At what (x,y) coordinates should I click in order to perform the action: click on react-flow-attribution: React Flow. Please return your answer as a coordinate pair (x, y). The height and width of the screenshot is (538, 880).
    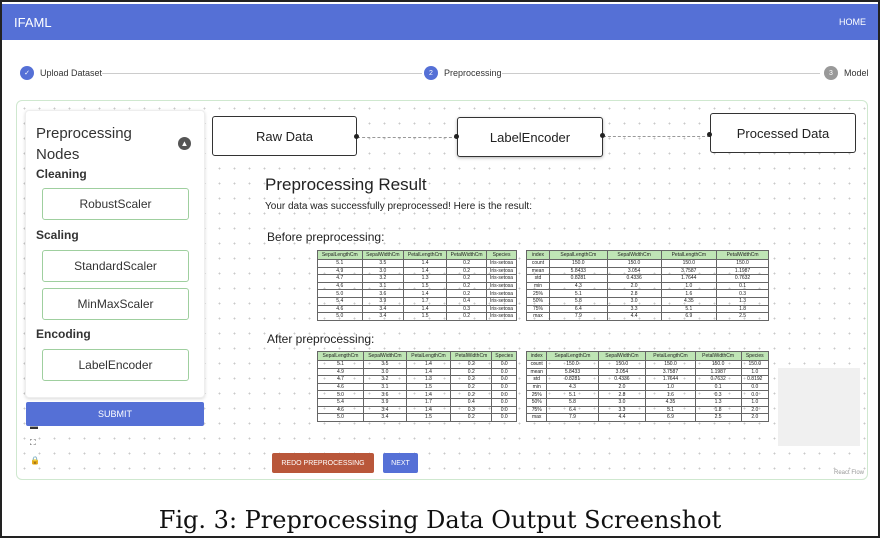
    Looking at the image, I should click on (849, 473).